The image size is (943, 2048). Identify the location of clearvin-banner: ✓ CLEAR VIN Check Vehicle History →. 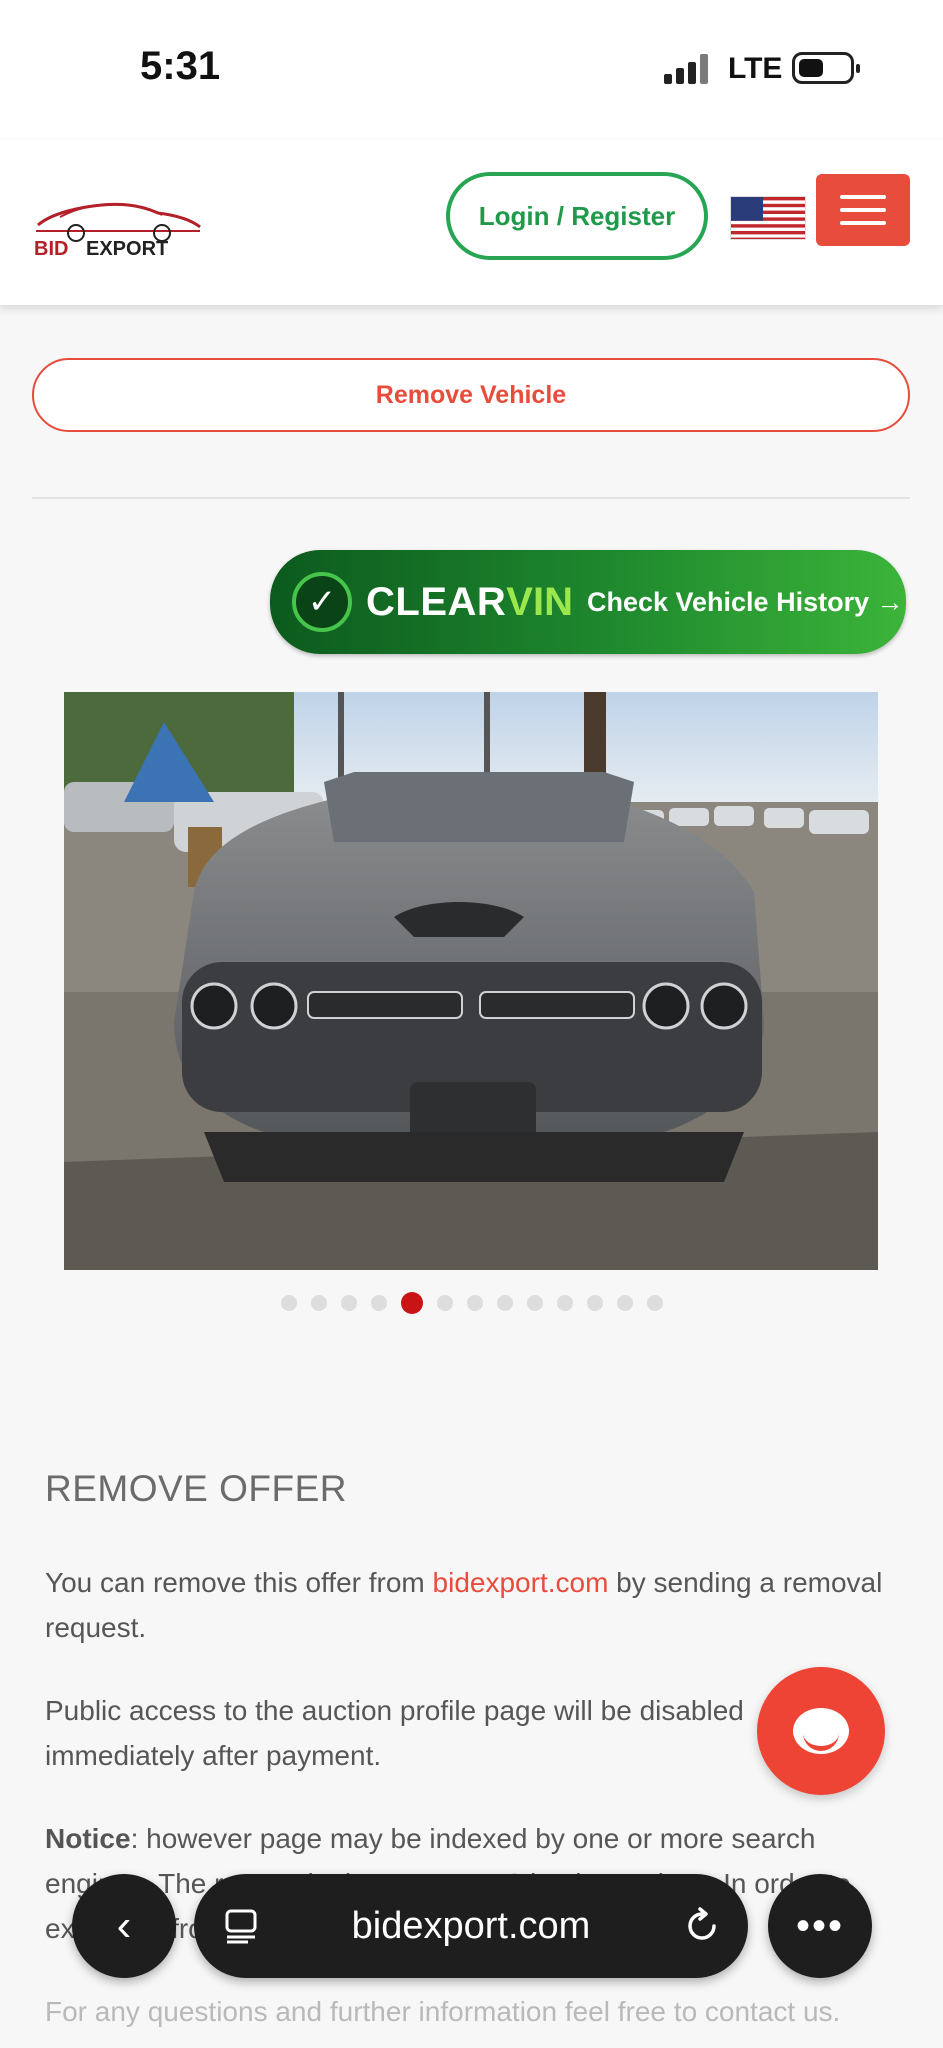
(588, 602).